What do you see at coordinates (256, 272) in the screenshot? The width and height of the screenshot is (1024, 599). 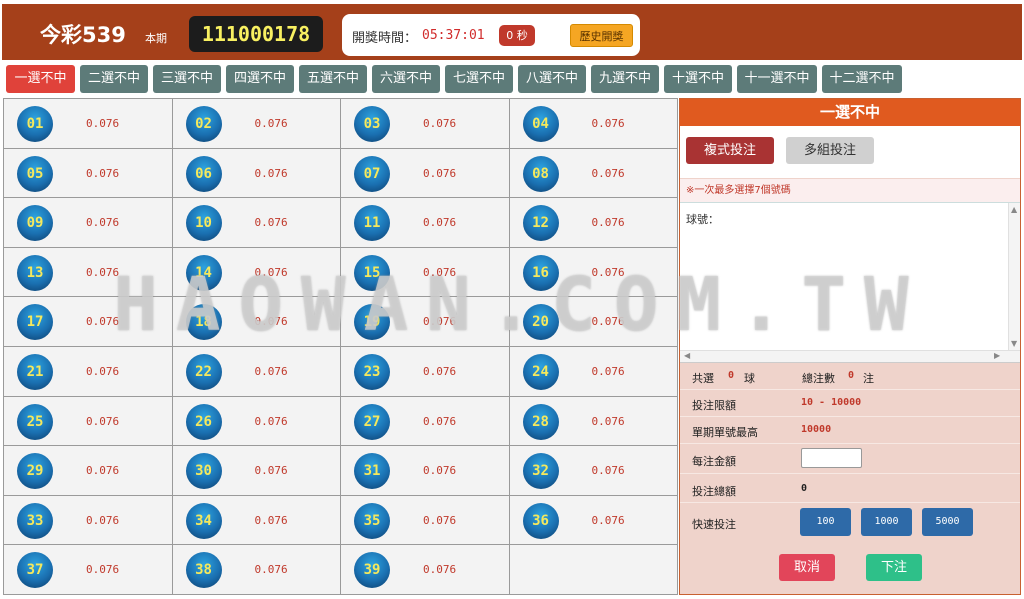 I see `number-cell: 14 0.076` at bounding box center [256, 272].